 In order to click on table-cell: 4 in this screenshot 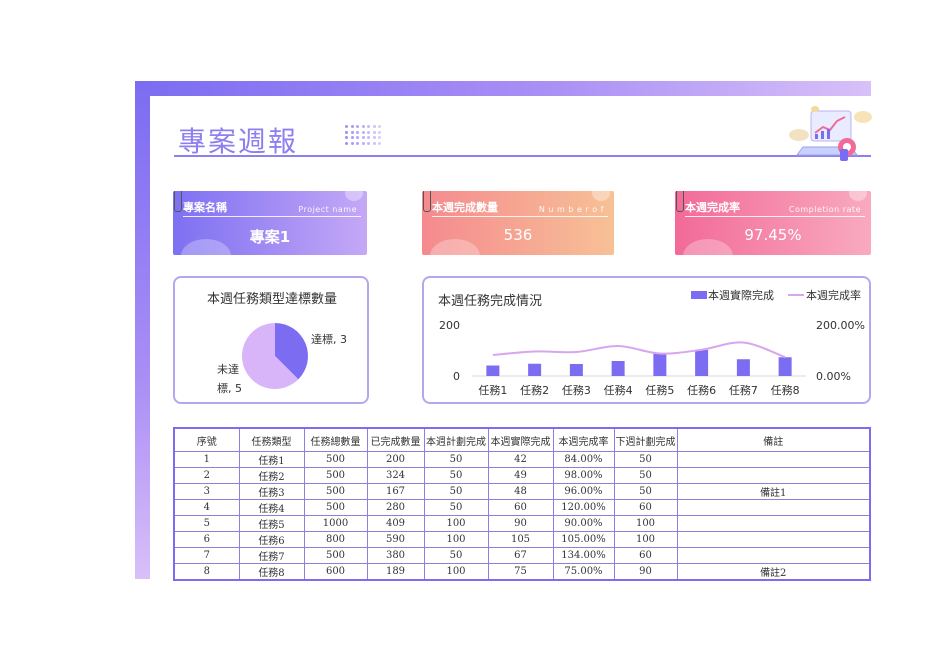, I will do `click(206, 507)`.